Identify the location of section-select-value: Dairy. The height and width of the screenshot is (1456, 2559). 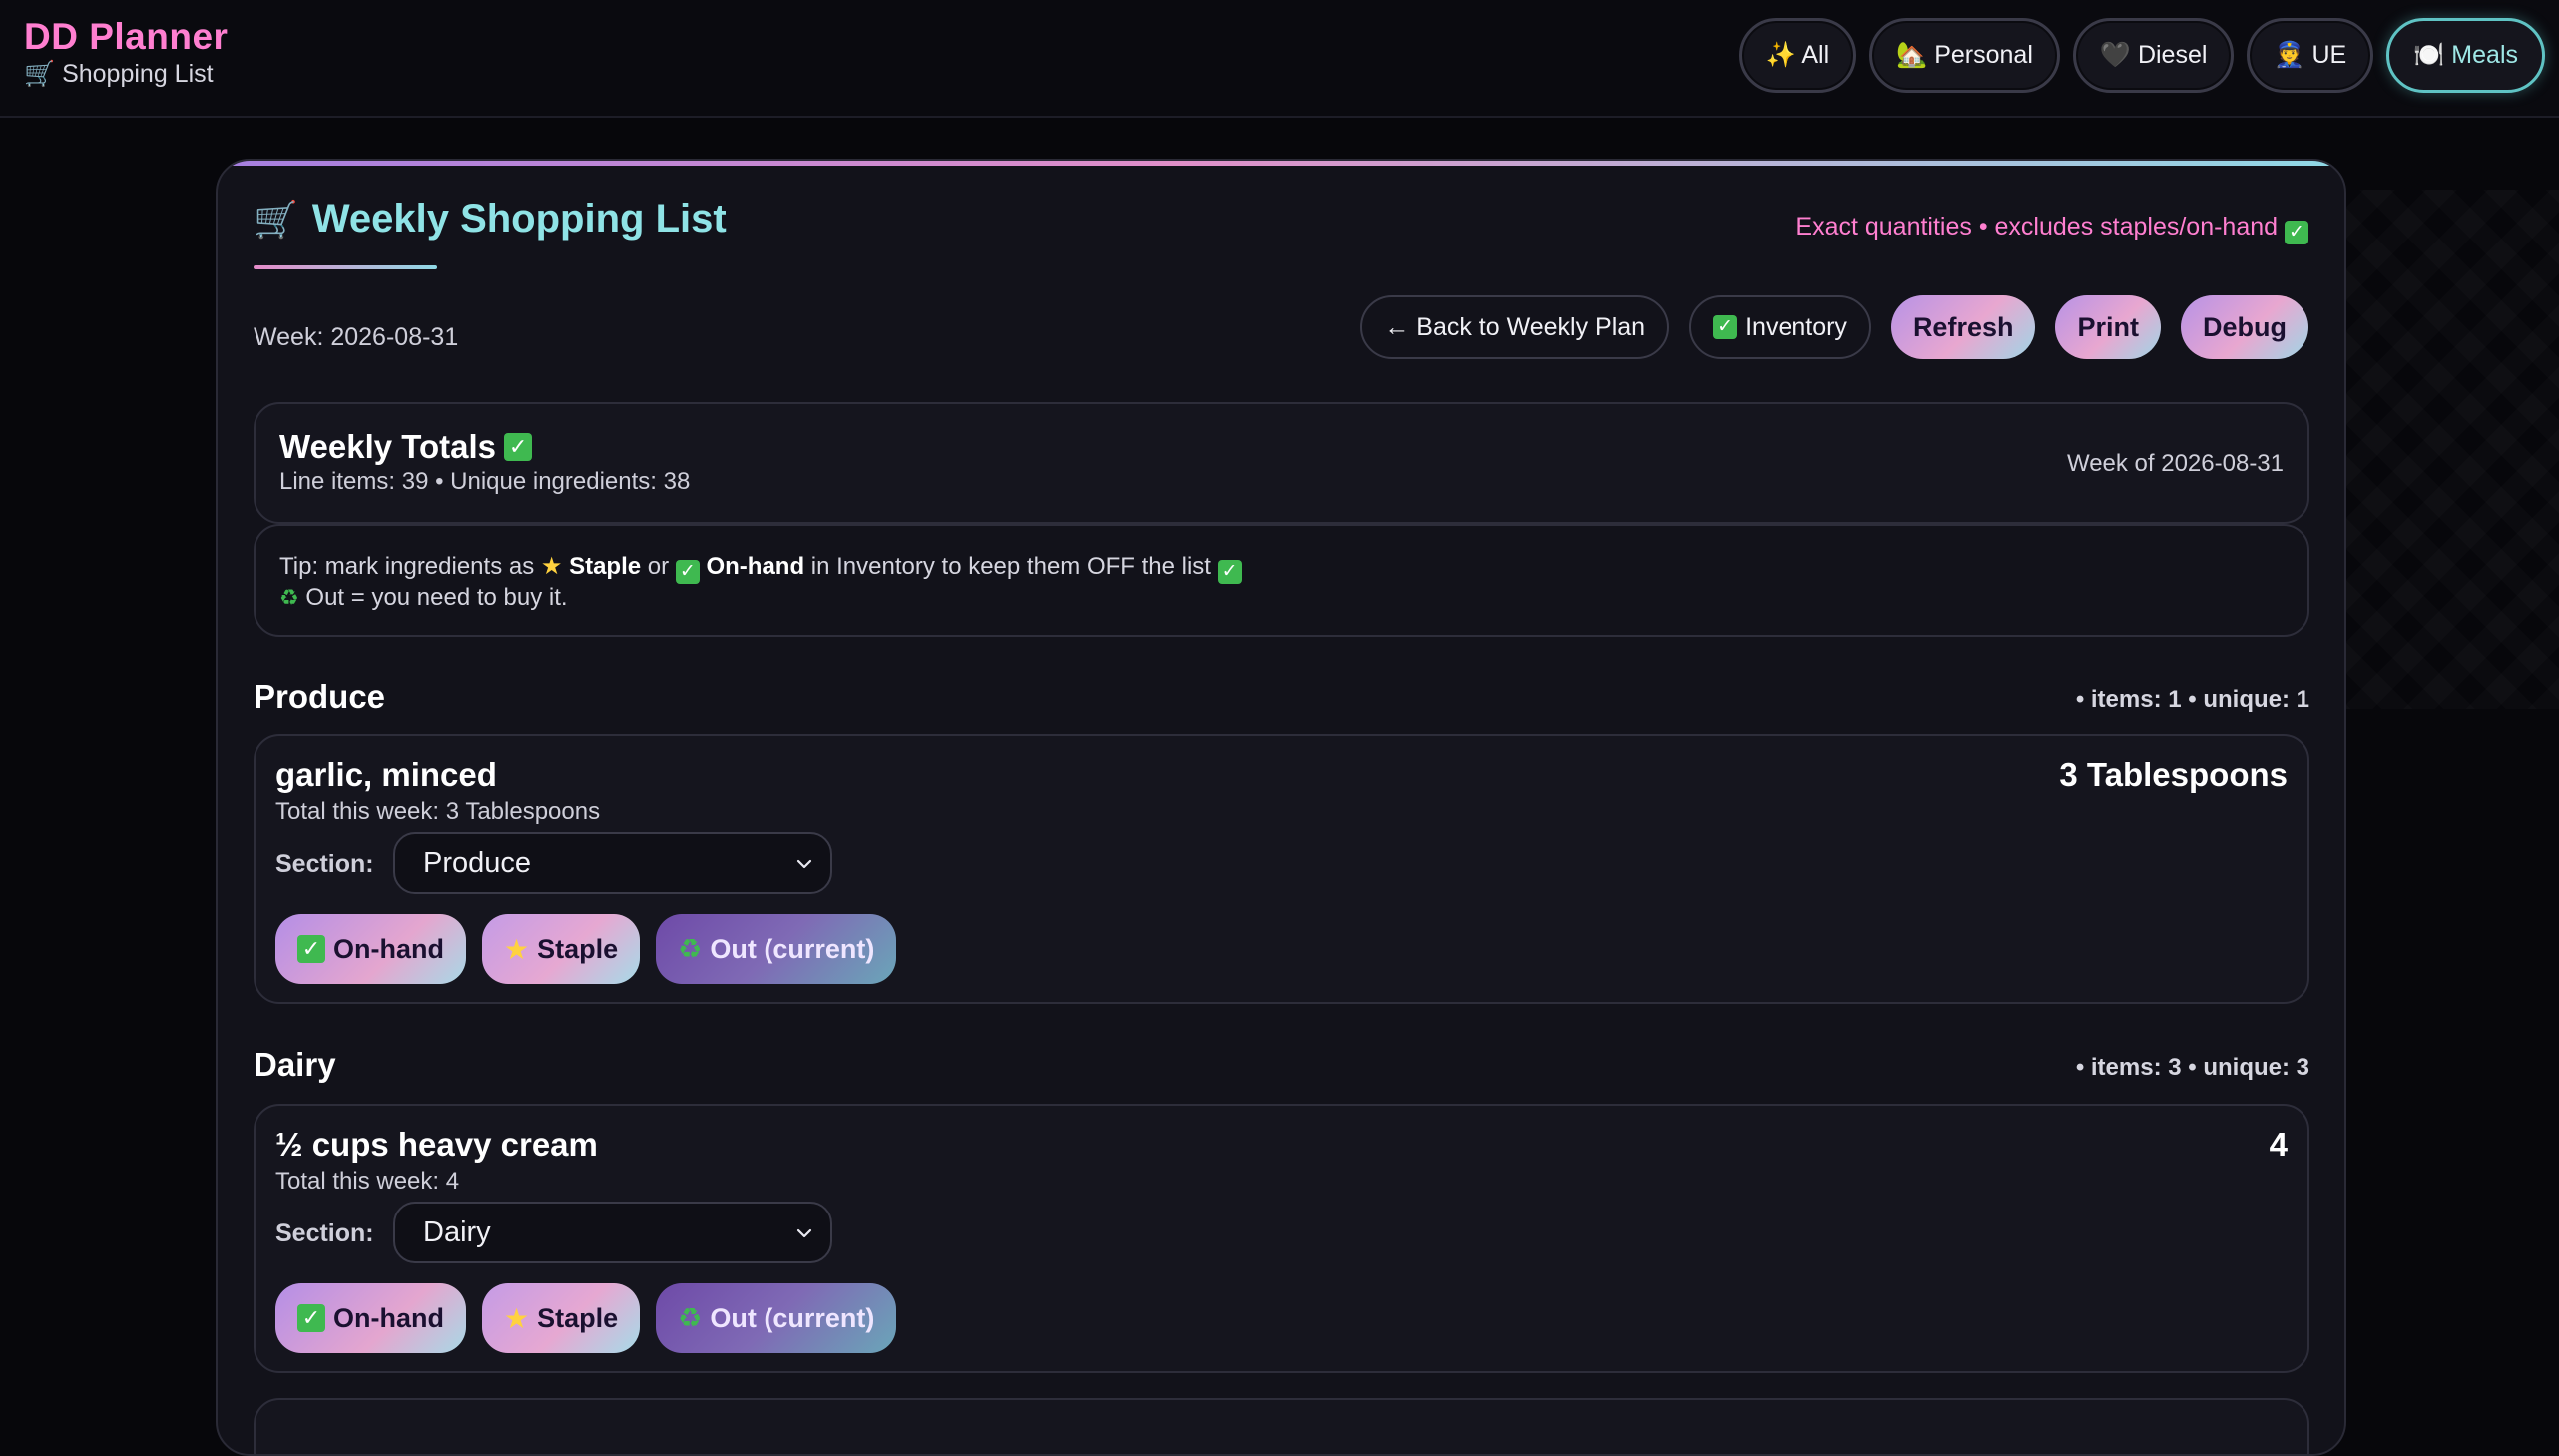
(457, 1231).